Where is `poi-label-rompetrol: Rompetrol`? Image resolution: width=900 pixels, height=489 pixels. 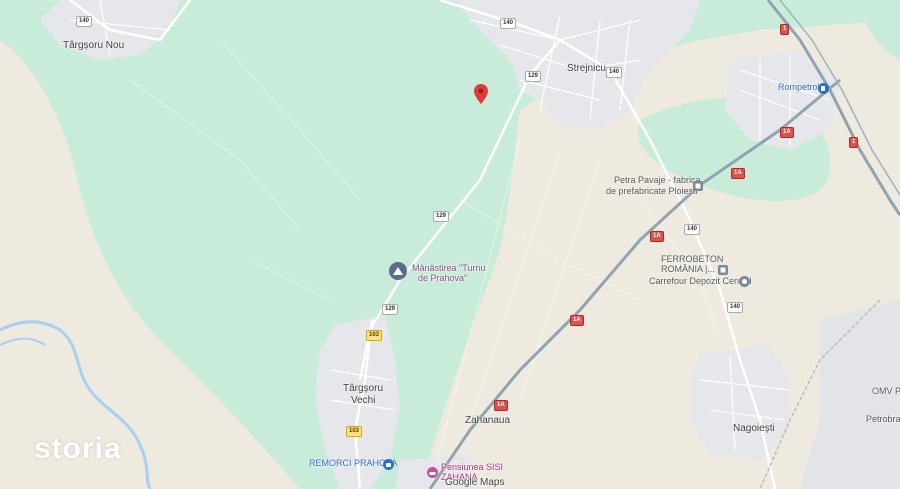
poi-label-rompetrol: Rompetrol is located at coordinates (799, 87).